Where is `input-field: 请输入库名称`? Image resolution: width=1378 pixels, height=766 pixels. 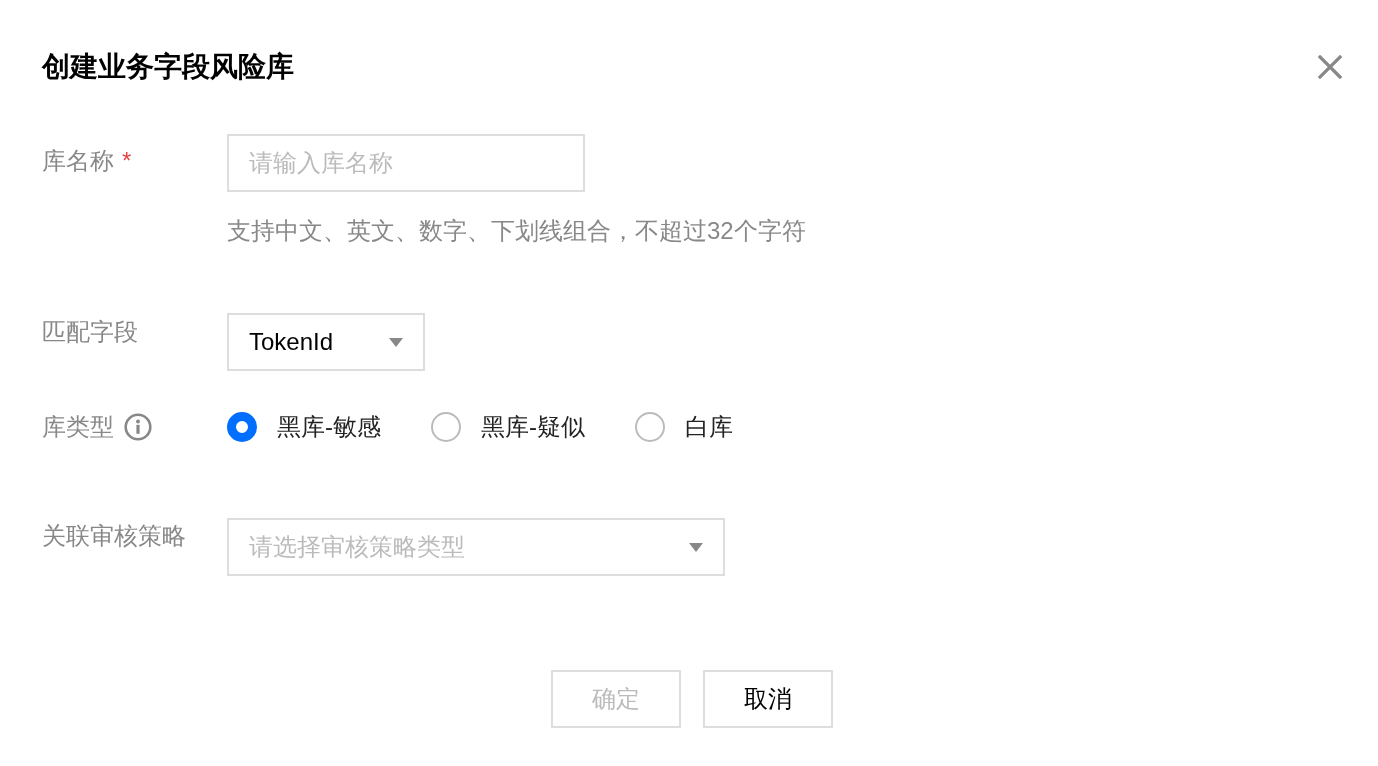
input-field: 请输入库名称 is located at coordinates (406, 163).